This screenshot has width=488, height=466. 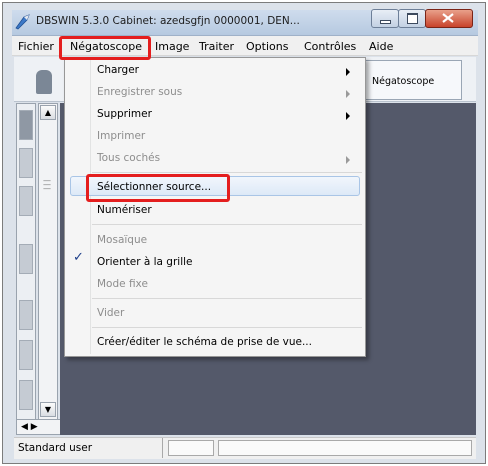 What do you see at coordinates (162, 448) in the screenshot?
I see `status-separator` at bounding box center [162, 448].